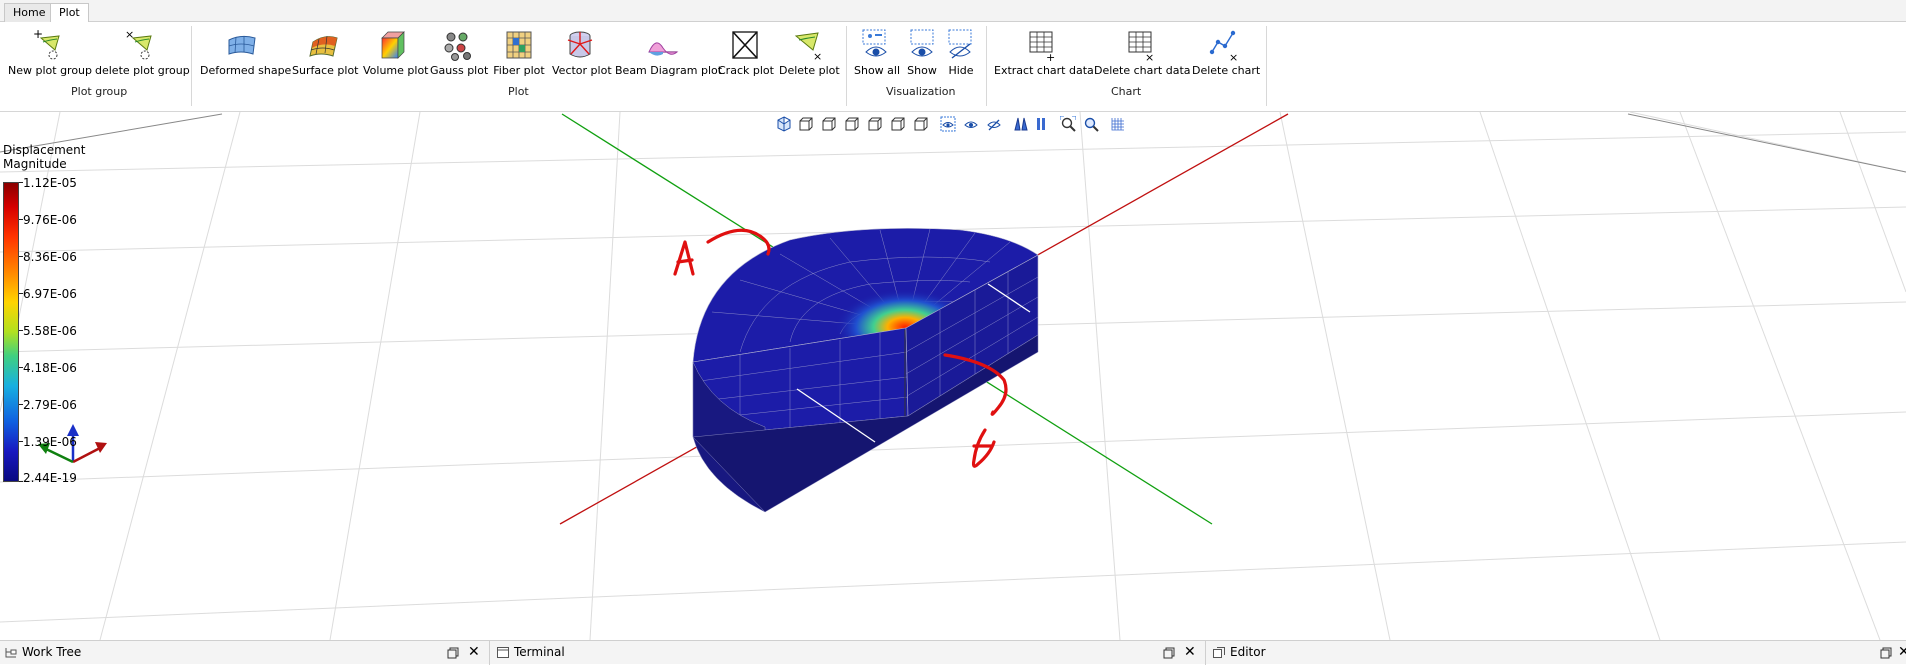 Image resolution: width=1906 pixels, height=665 pixels. Describe the element at coordinates (971, 124) in the screenshot. I see `show-view-icon` at that location.